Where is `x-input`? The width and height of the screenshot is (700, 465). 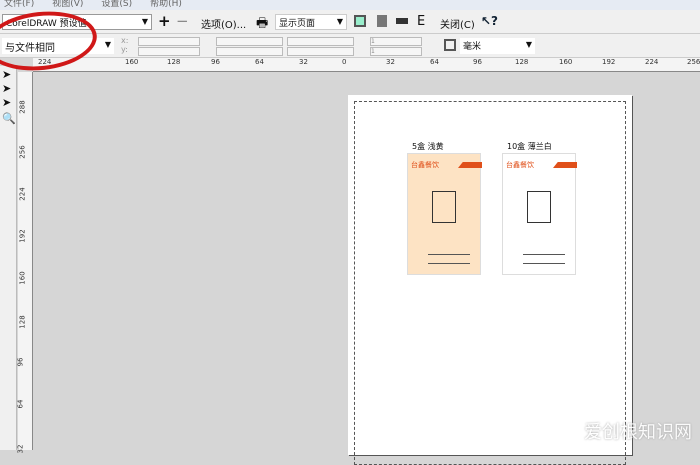 x-input is located at coordinates (169, 41).